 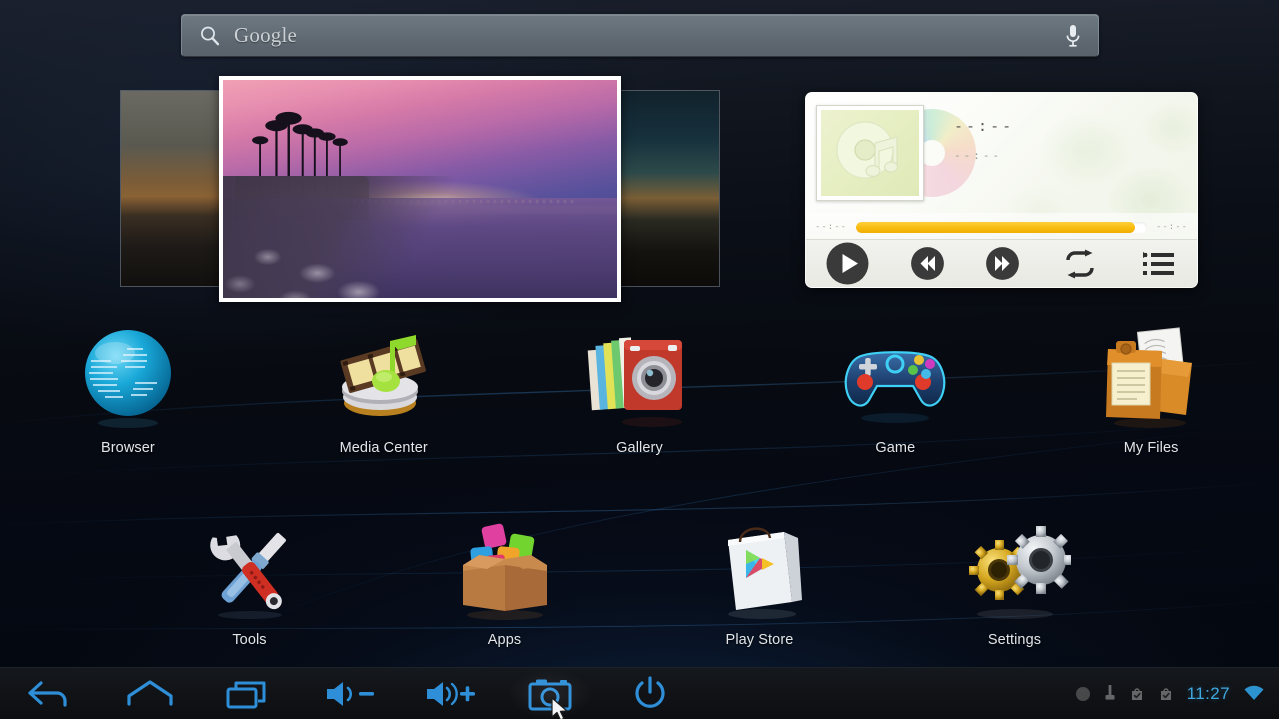 I want to click on screenshot-button, so click(x=550, y=693).